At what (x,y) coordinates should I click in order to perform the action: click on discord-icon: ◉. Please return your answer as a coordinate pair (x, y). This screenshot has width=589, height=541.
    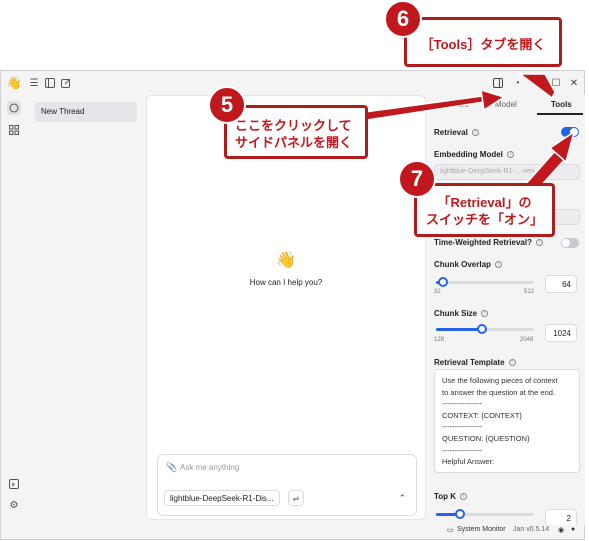
    Looking at the image, I should click on (561, 530).